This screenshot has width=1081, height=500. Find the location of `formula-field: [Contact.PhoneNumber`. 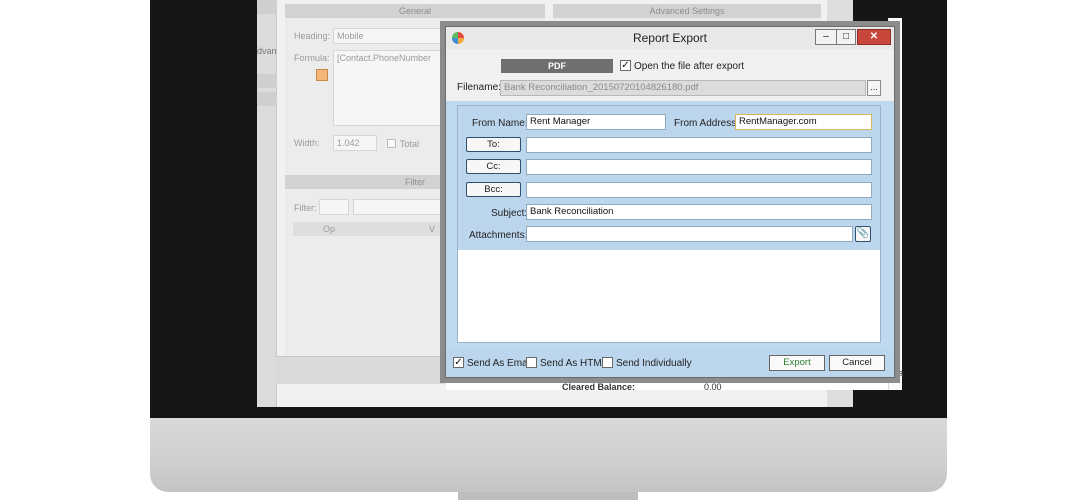

formula-field: [Contact.PhoneNumber is located at coordinates (388, 88).